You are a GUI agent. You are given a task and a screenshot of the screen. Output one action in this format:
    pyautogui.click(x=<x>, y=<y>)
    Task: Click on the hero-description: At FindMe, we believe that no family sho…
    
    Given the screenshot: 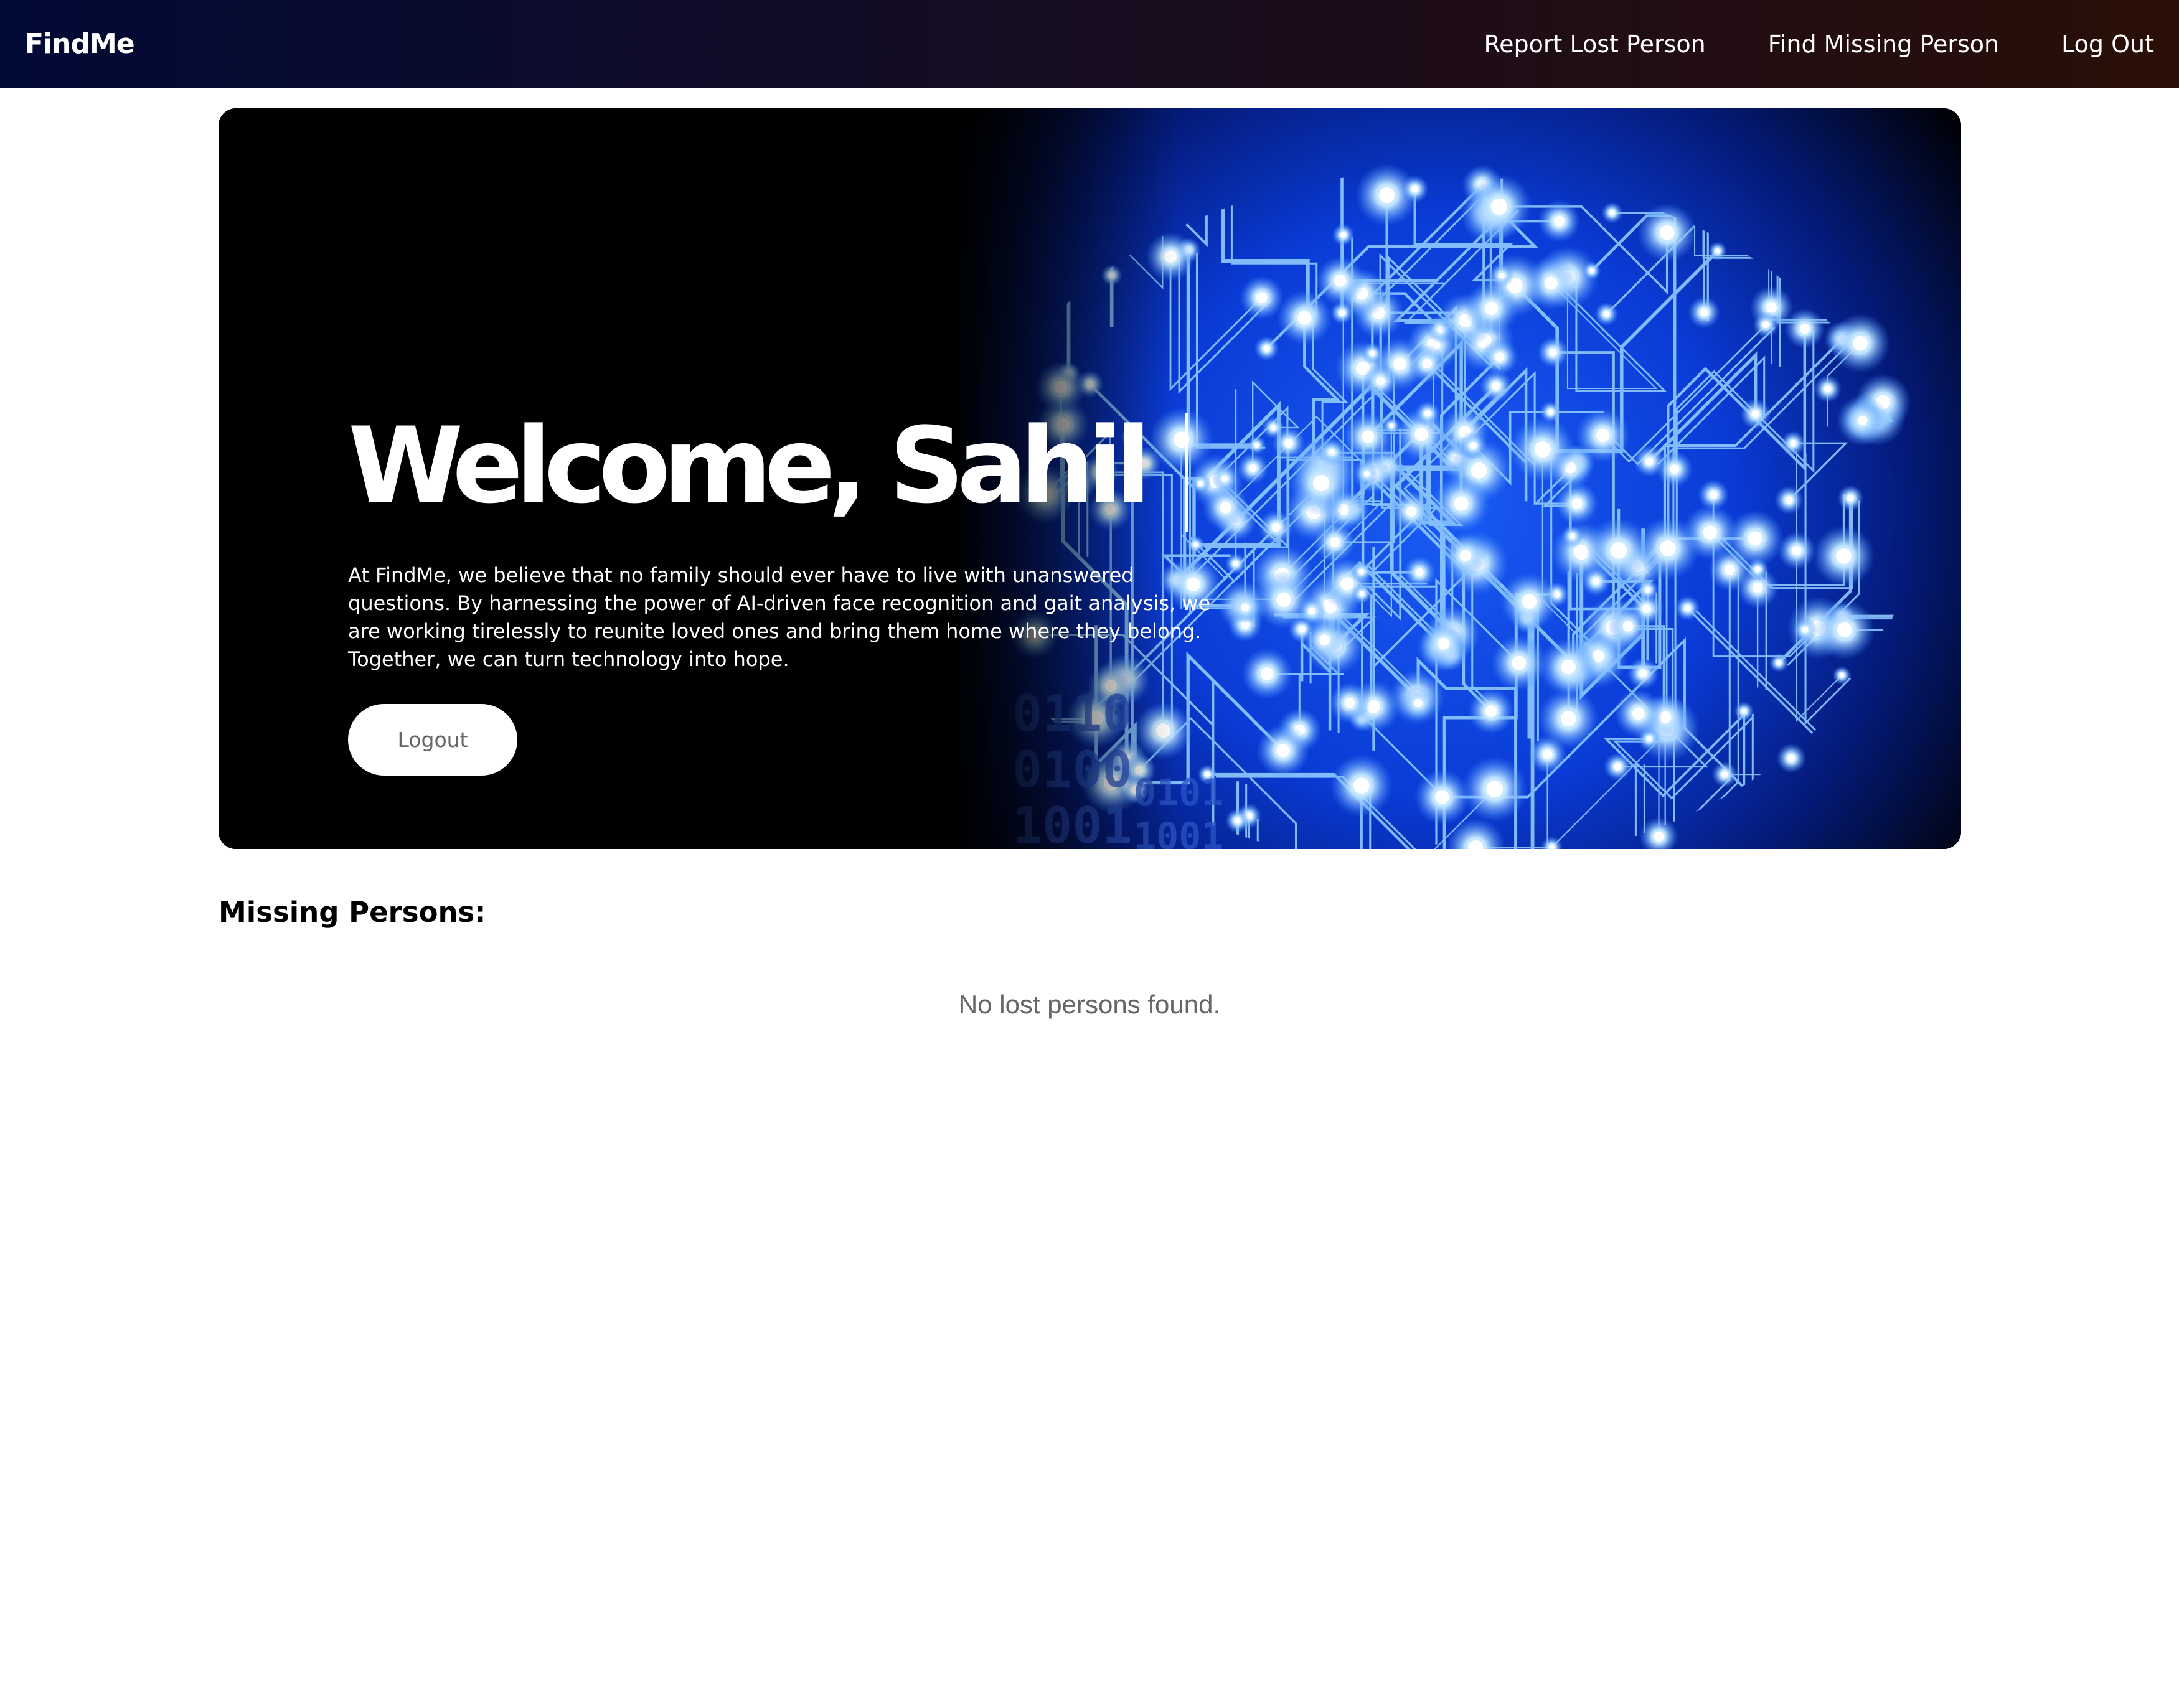 What is the action you would take?
    pyautogui.click(x=779, y=617)
    